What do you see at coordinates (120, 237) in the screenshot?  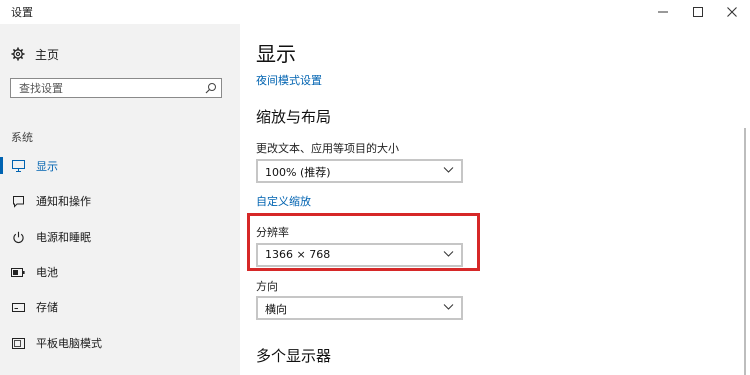 I see `sidebar-item-power: 电源和睡眠` at bounding box center [120, 237].